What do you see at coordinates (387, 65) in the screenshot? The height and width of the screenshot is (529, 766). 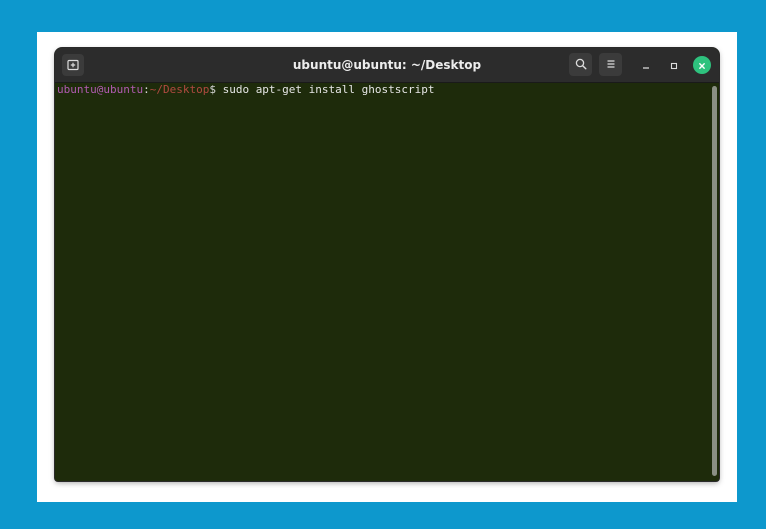 I see `title-bar: ubuntu@ubuntu: ~/Desktop` at bounding box center [387, 65].